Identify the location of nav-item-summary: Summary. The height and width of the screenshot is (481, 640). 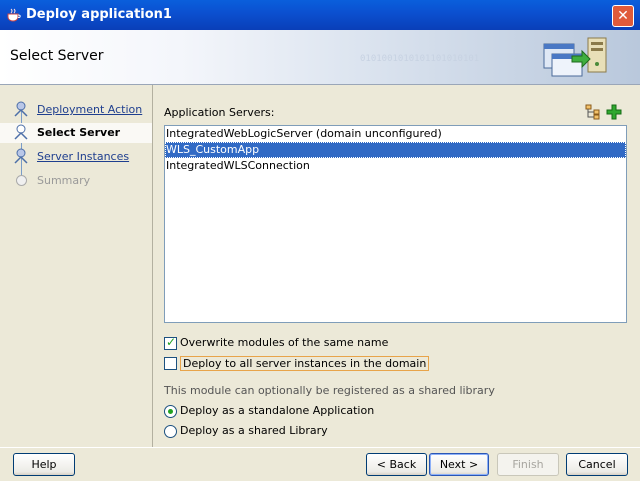
(76, 181).